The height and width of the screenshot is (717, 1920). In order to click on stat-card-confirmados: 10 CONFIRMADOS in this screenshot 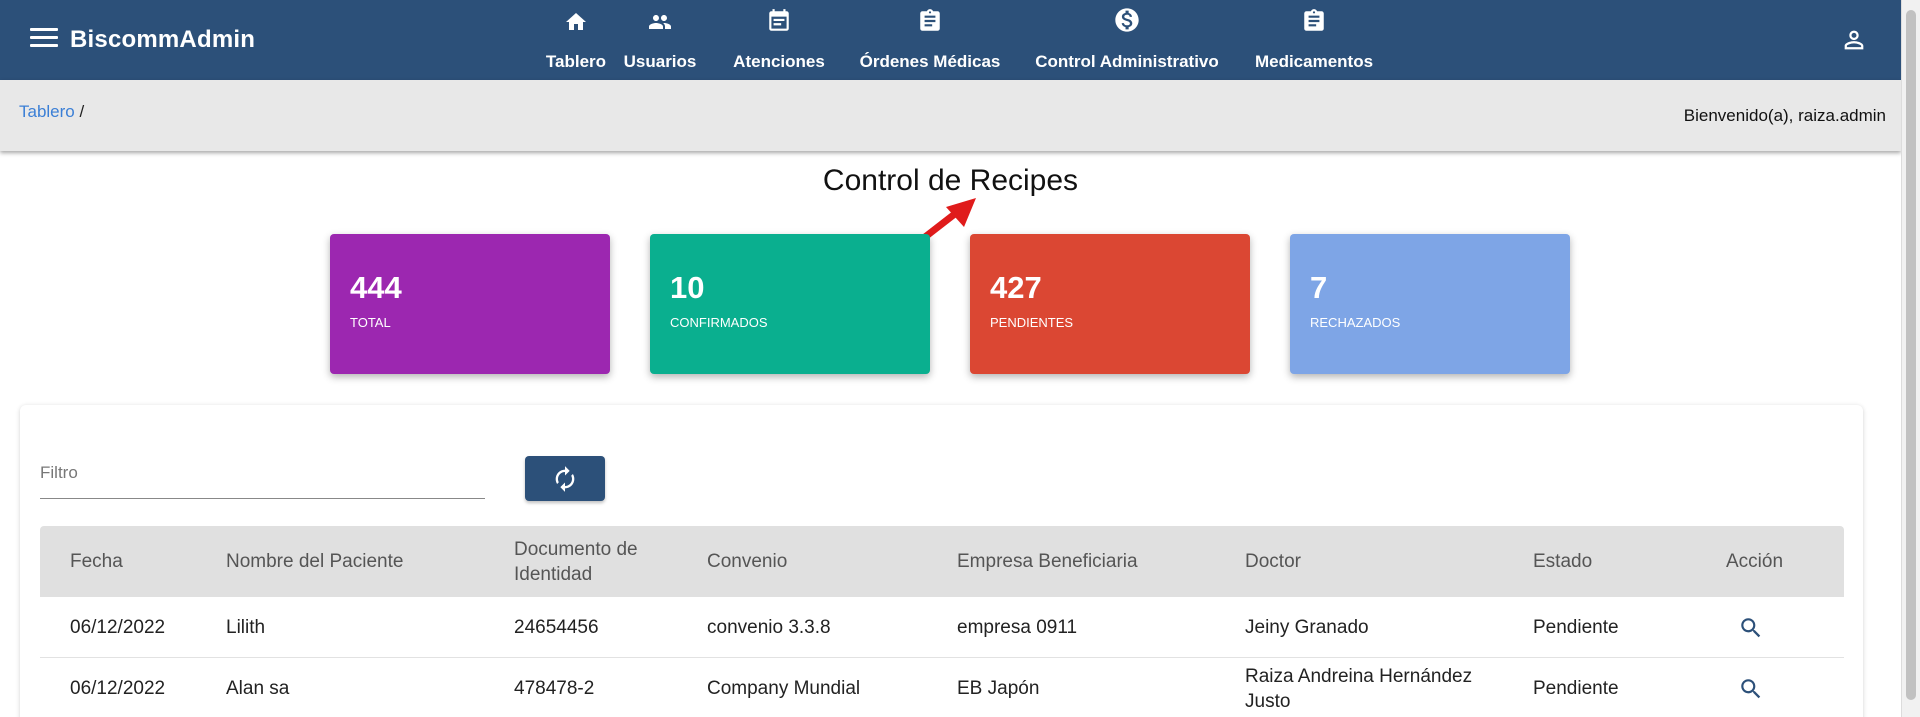, I will do `click(790, 304)`.